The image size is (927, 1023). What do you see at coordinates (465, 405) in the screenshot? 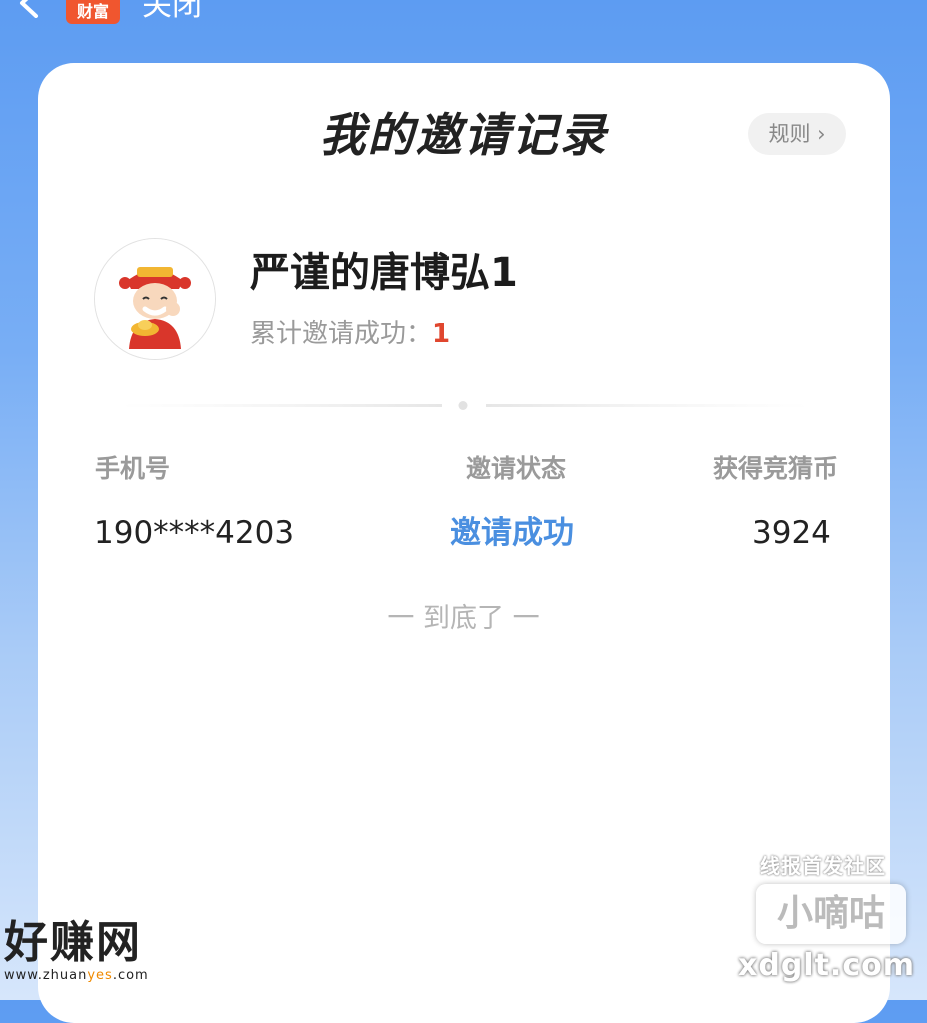
I see `section-divider` at bounding box center [465, 405].